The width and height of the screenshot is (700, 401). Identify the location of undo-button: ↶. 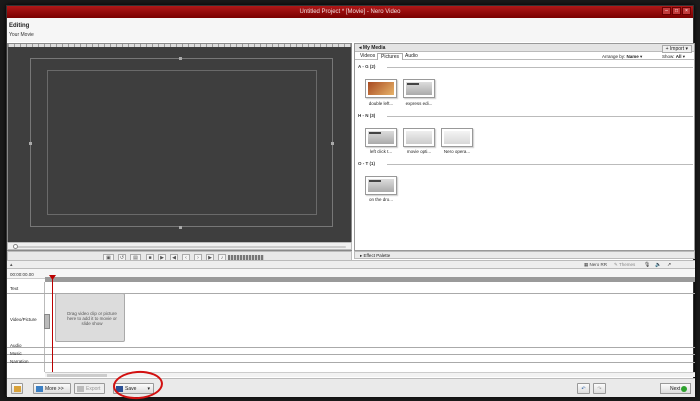
(583, 388).